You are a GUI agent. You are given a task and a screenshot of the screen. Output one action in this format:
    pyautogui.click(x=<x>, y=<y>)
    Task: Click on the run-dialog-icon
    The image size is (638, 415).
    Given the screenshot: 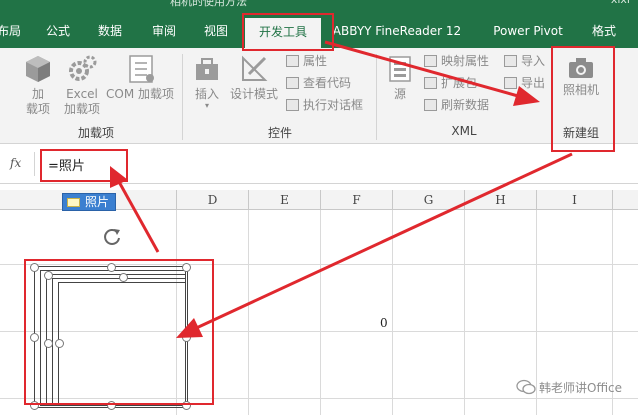 What is the action you would take?
    pyautogui.click(x=292, y=105)
    